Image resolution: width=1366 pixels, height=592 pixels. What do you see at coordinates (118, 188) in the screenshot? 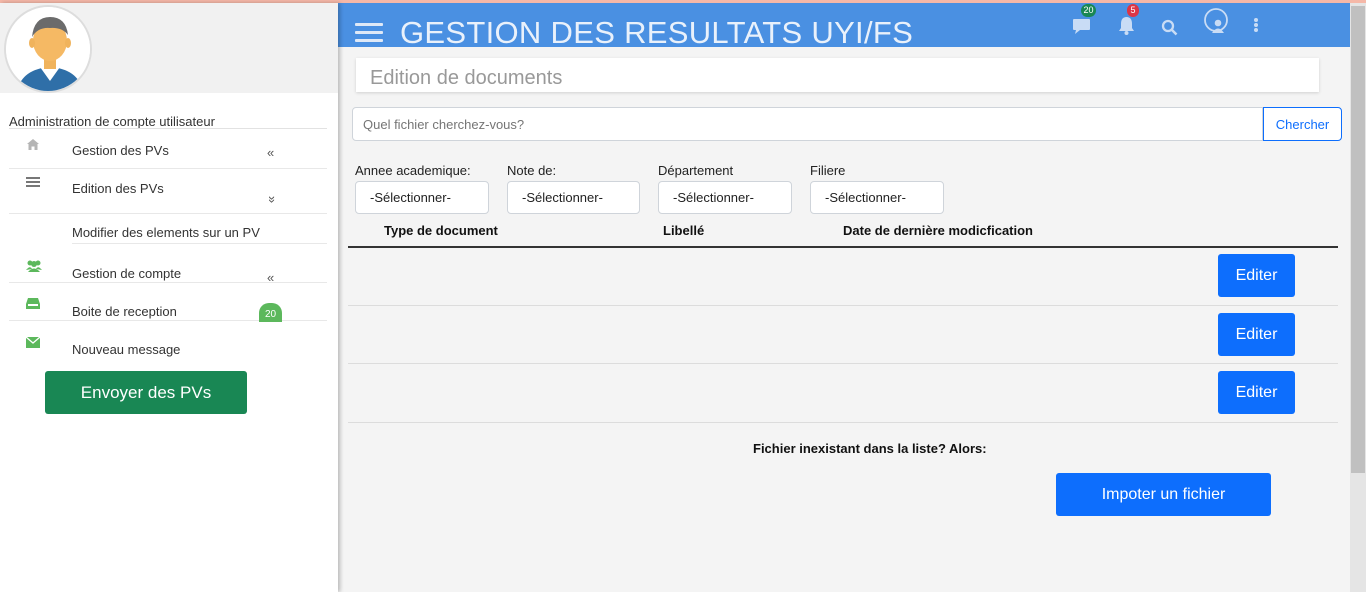
I see `sidebar-item-label: Edition des PVs` at bounding box center [118, 188].